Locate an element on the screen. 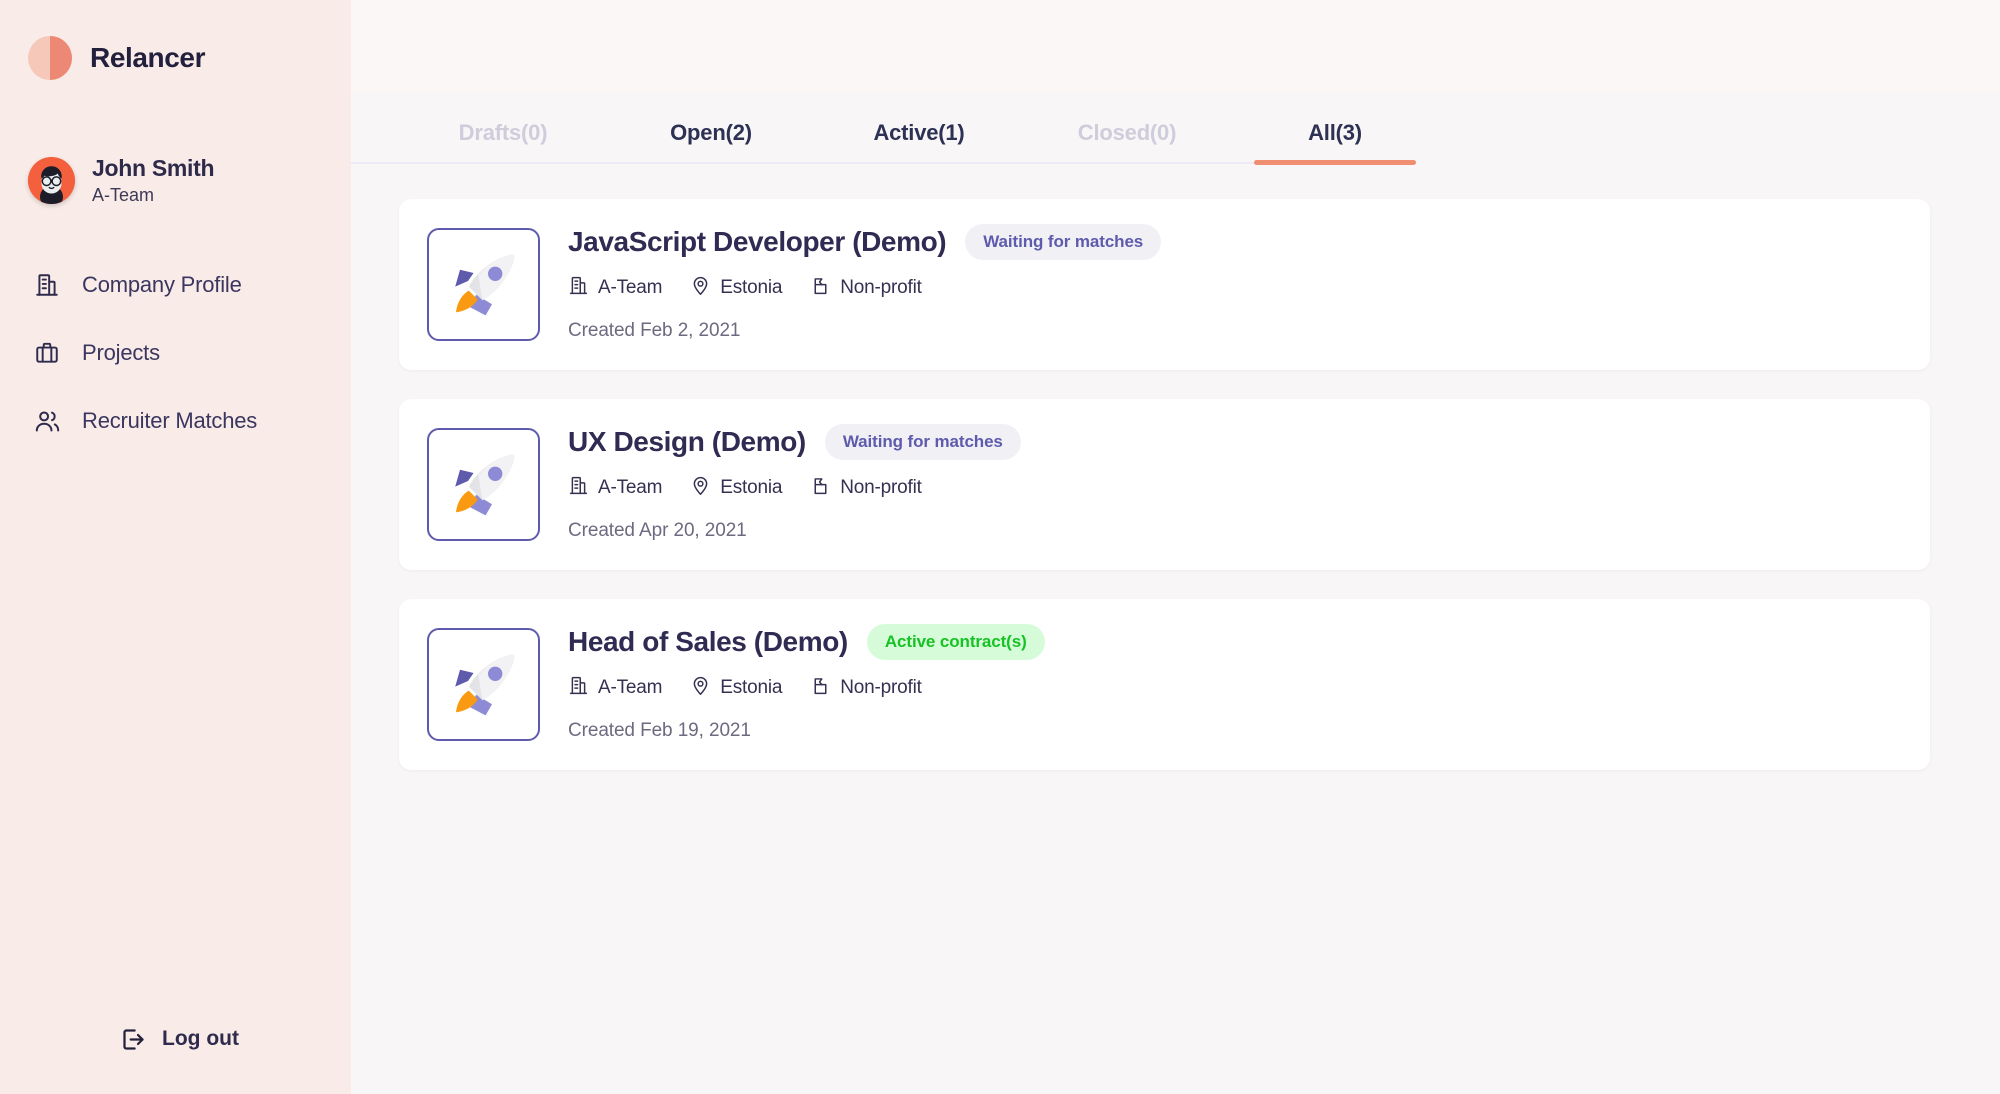 The height and width of the screenshot is (1094, 2000). sidebar-item-label: Company Profile is located at coordinates (162, 284).